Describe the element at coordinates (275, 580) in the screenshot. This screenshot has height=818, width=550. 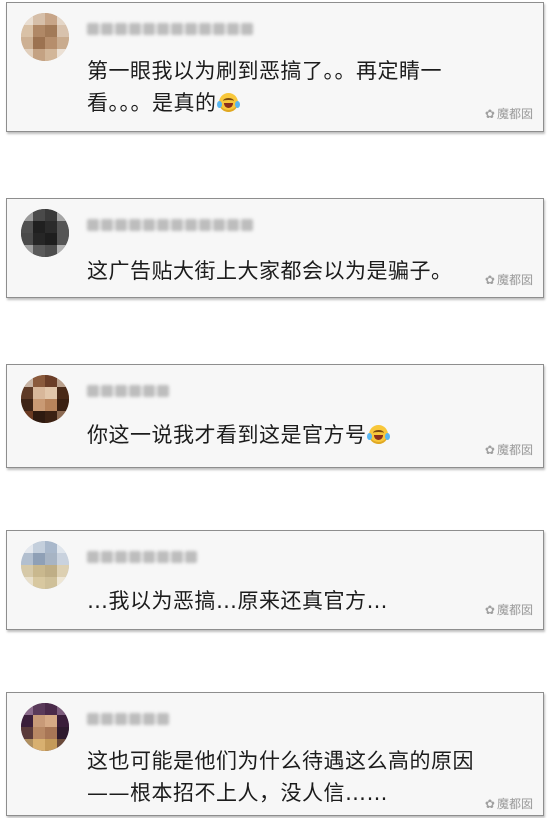
I see `comment-card-4: …我以为恶搞…原来还真官方… ✿ 魔都囡` at that location.